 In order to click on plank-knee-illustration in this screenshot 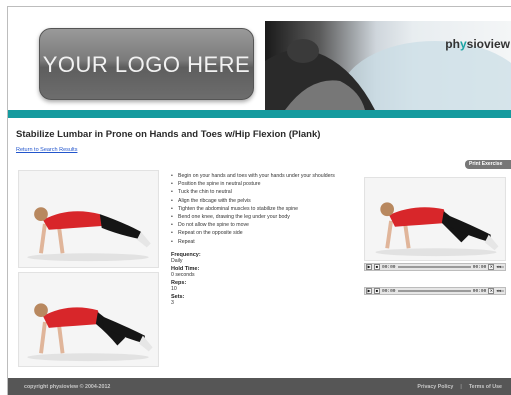, I will do `click(88, 319)`.